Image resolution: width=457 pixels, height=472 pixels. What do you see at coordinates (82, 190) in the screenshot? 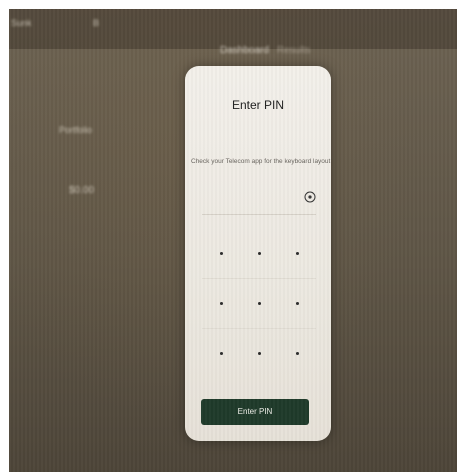
I see `sidebar-portfolio-value: $0.00` at bounding box center [82, 190].